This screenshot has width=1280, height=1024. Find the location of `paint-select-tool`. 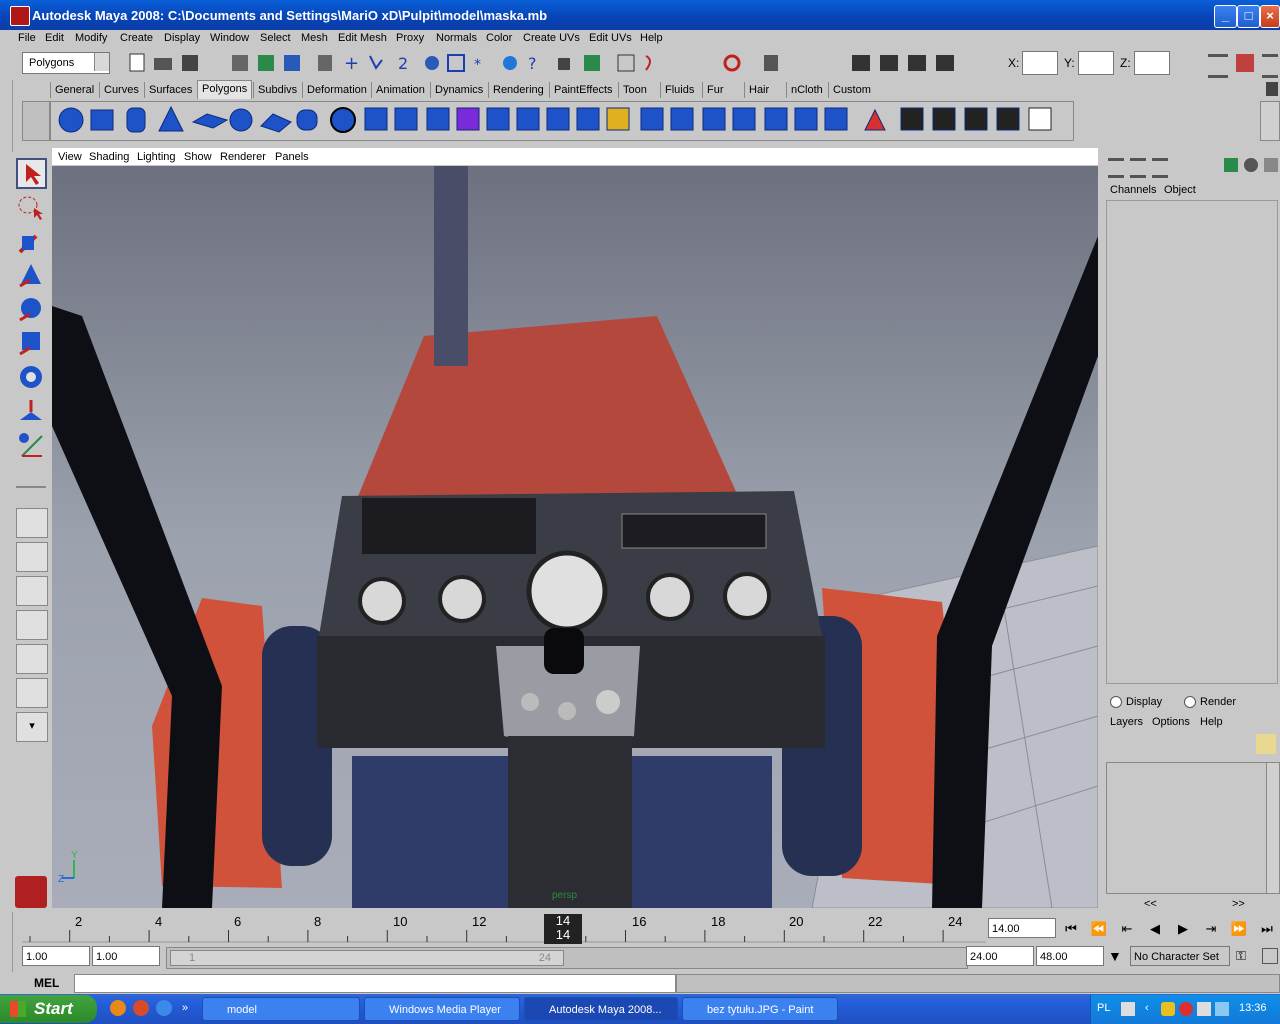

paint-select-tool is located at coordinates (31, 241).